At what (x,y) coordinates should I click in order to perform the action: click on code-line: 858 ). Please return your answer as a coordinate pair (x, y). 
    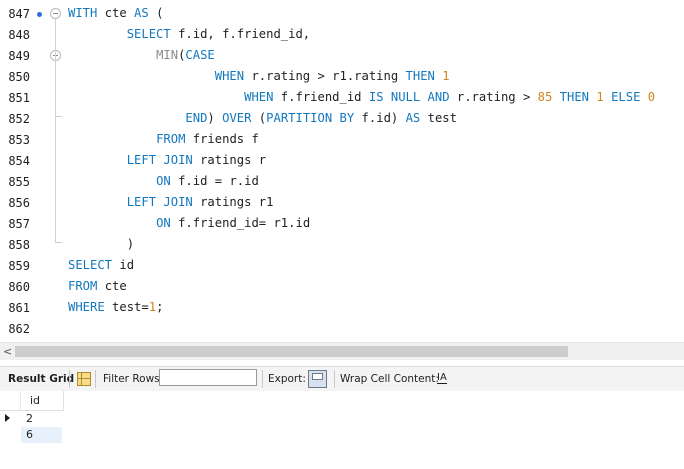
    Looking at the image, I should click on (342, 244).